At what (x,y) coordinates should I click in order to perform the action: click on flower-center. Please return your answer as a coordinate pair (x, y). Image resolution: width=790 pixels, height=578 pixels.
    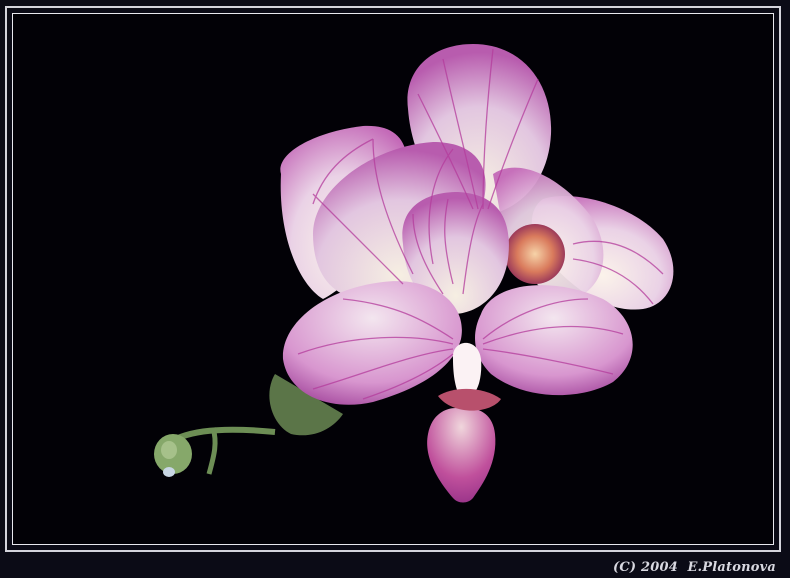
    Looking at the image, I should click on (535, 254).